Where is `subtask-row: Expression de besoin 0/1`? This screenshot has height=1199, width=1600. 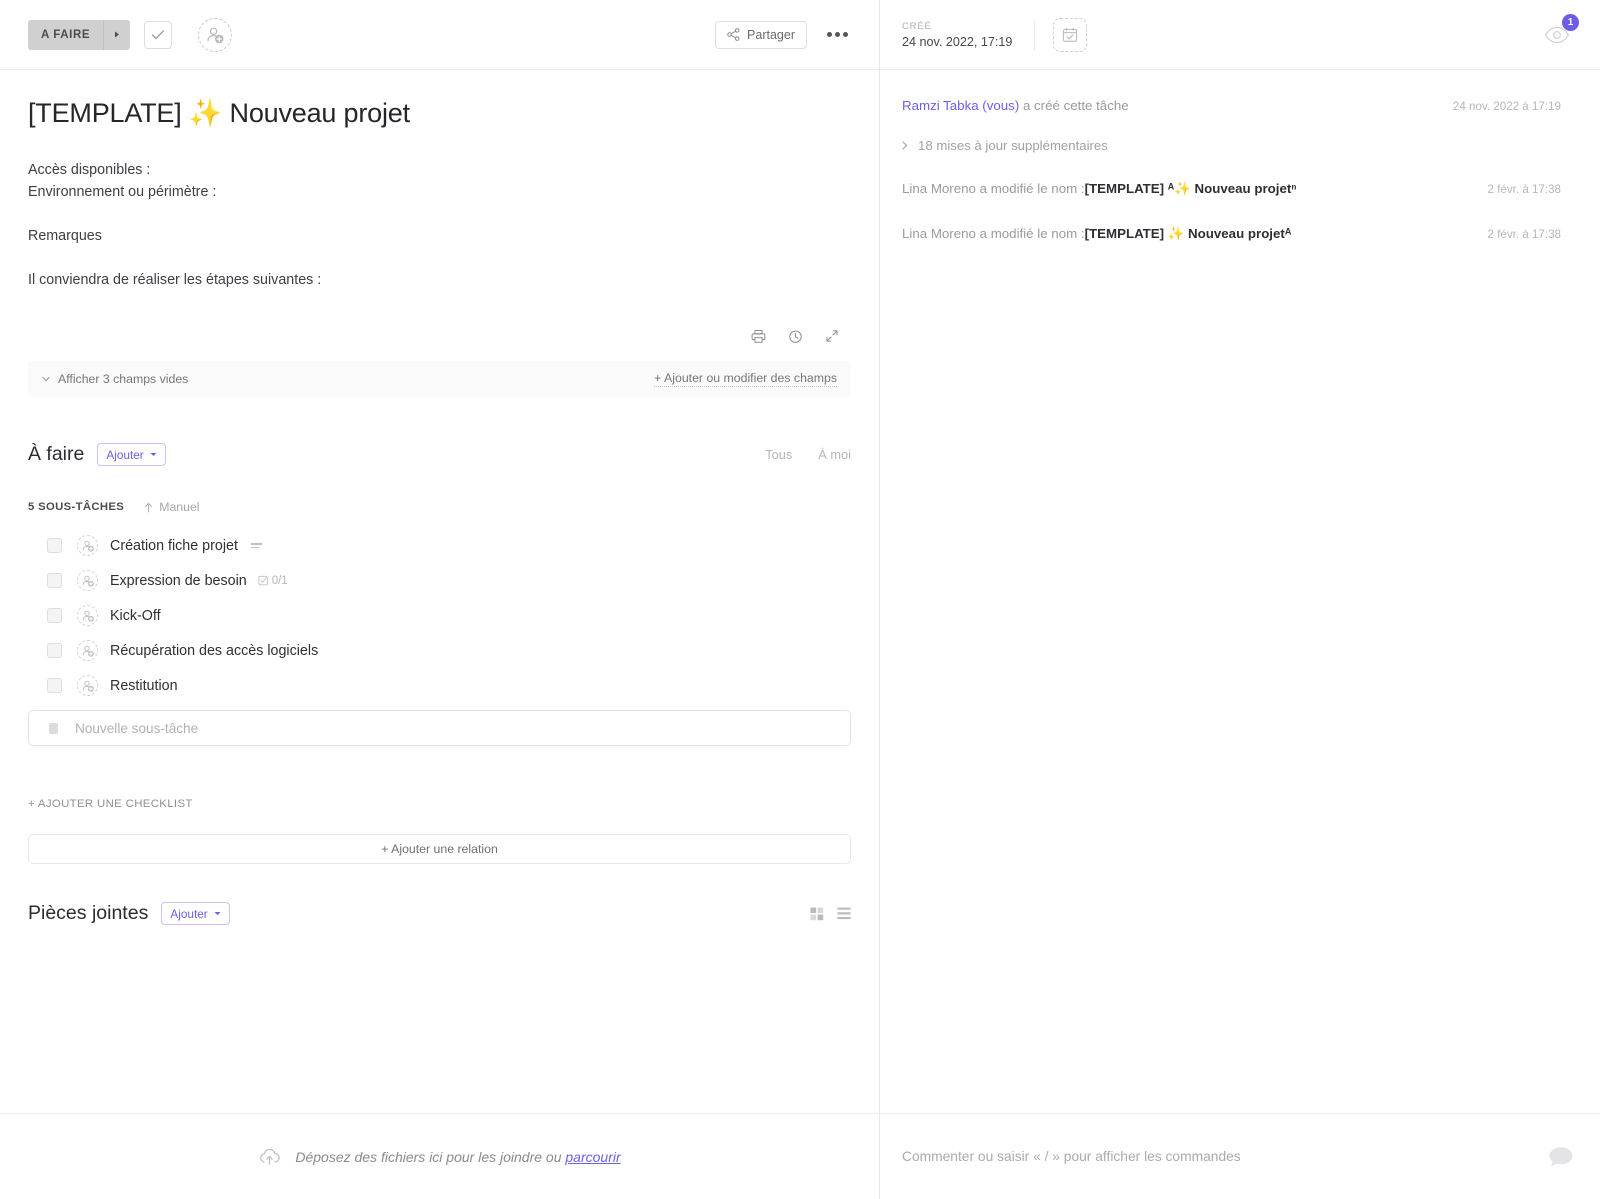
subtask-row: Expression de besoin 0/1 is located at coordinates (439, 580).